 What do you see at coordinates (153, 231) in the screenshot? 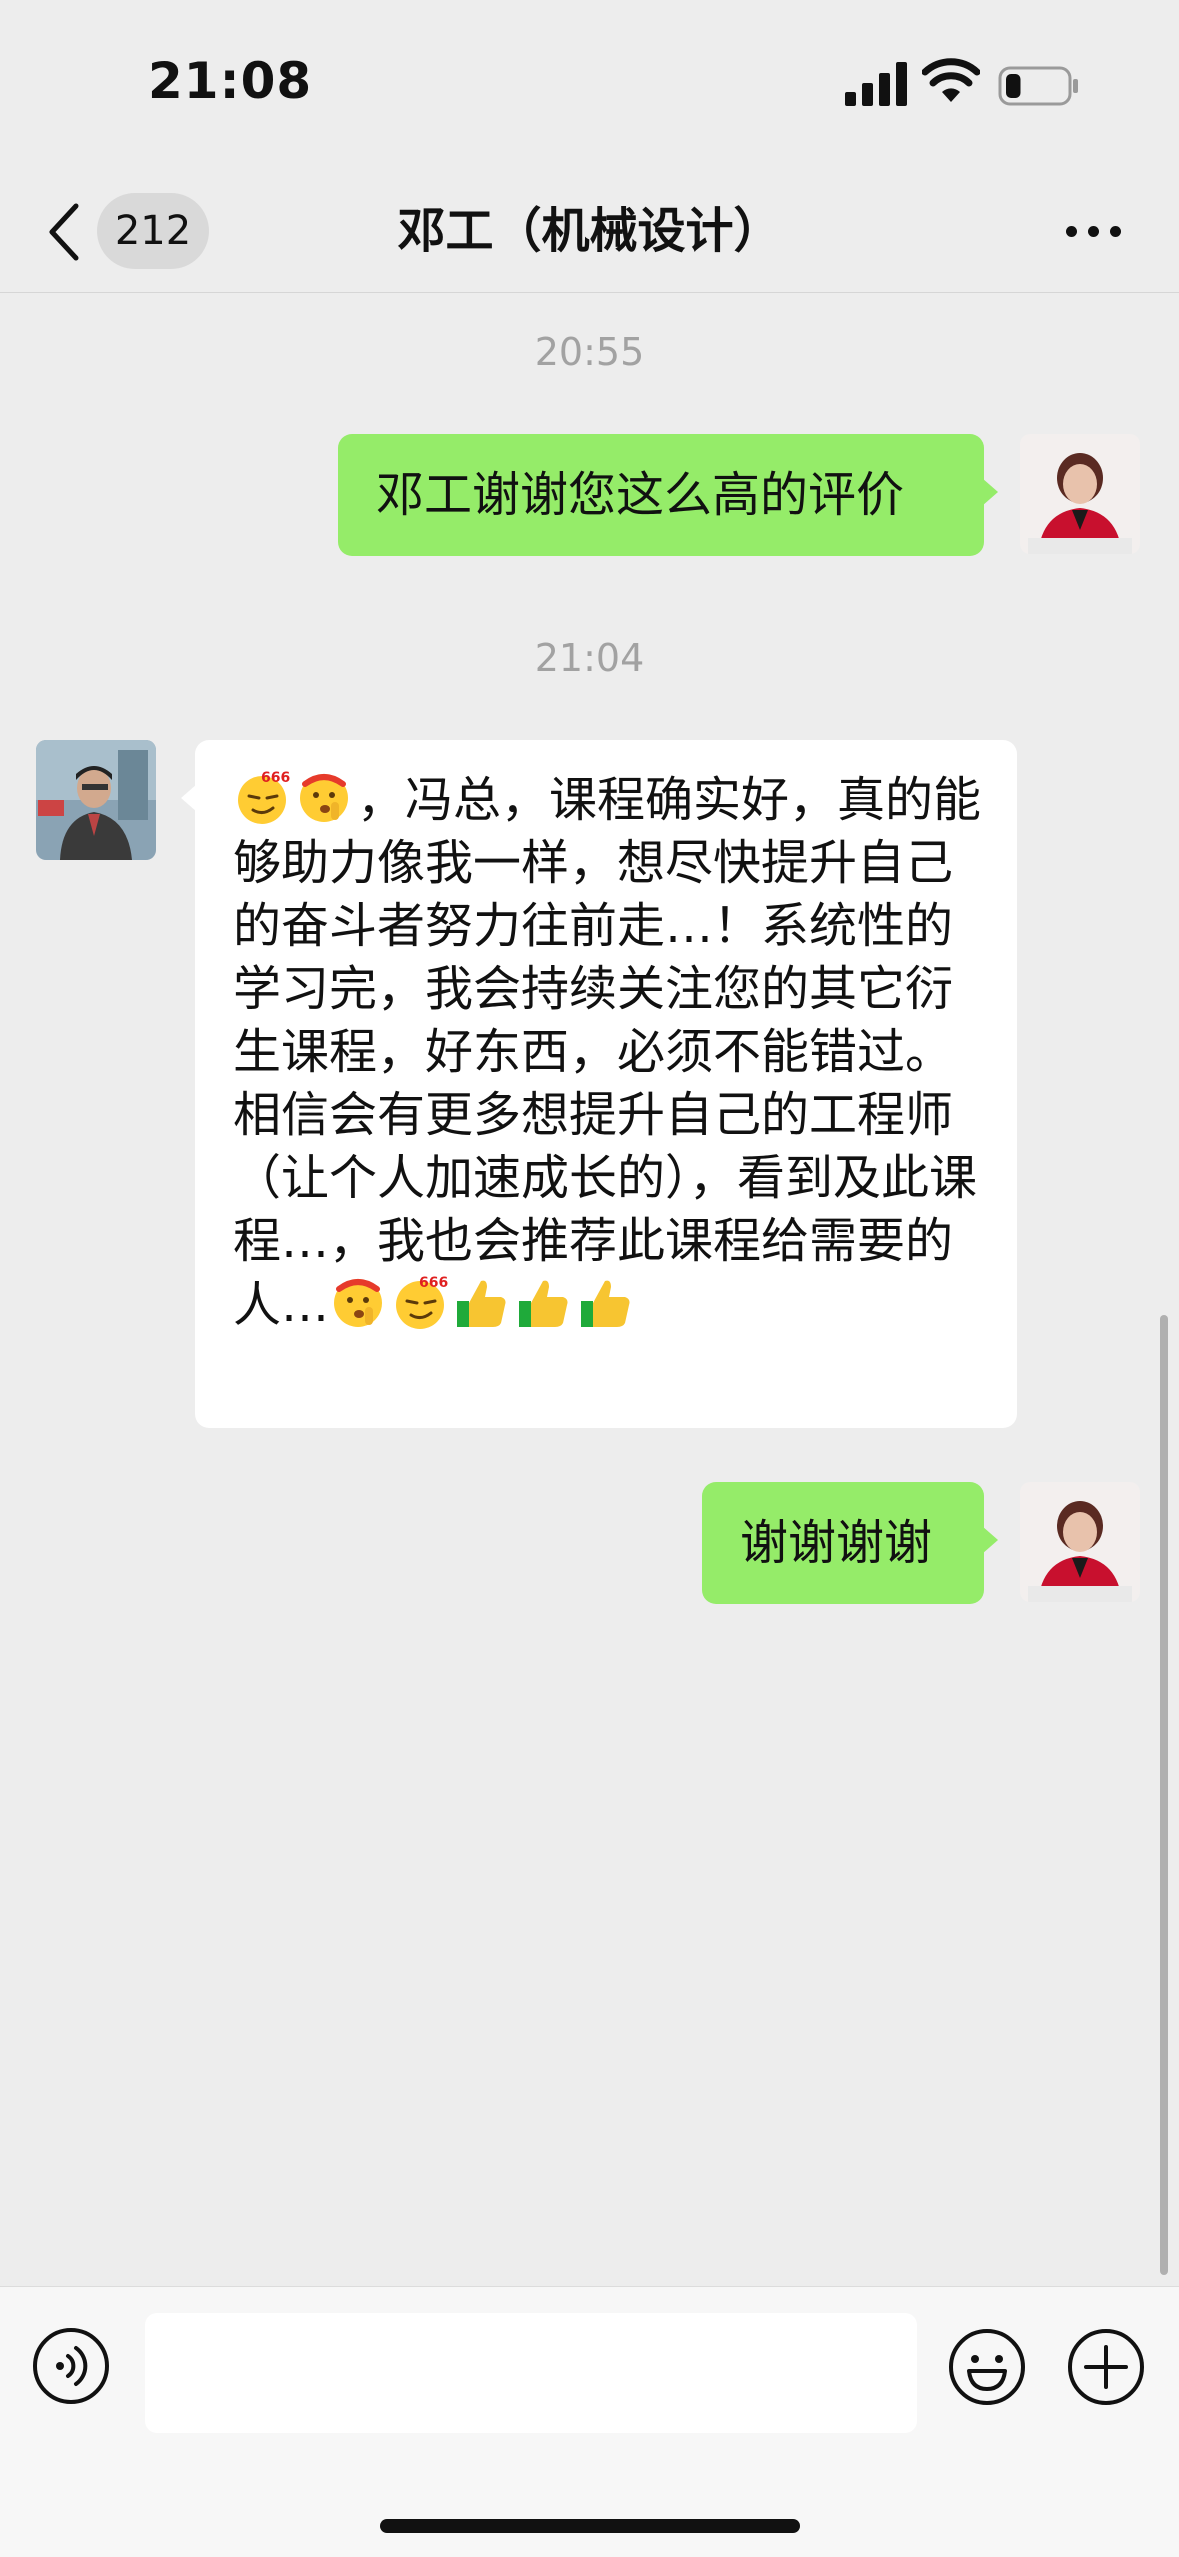
I see `unread-count-badge: 212` at bounding box center [153, 231].